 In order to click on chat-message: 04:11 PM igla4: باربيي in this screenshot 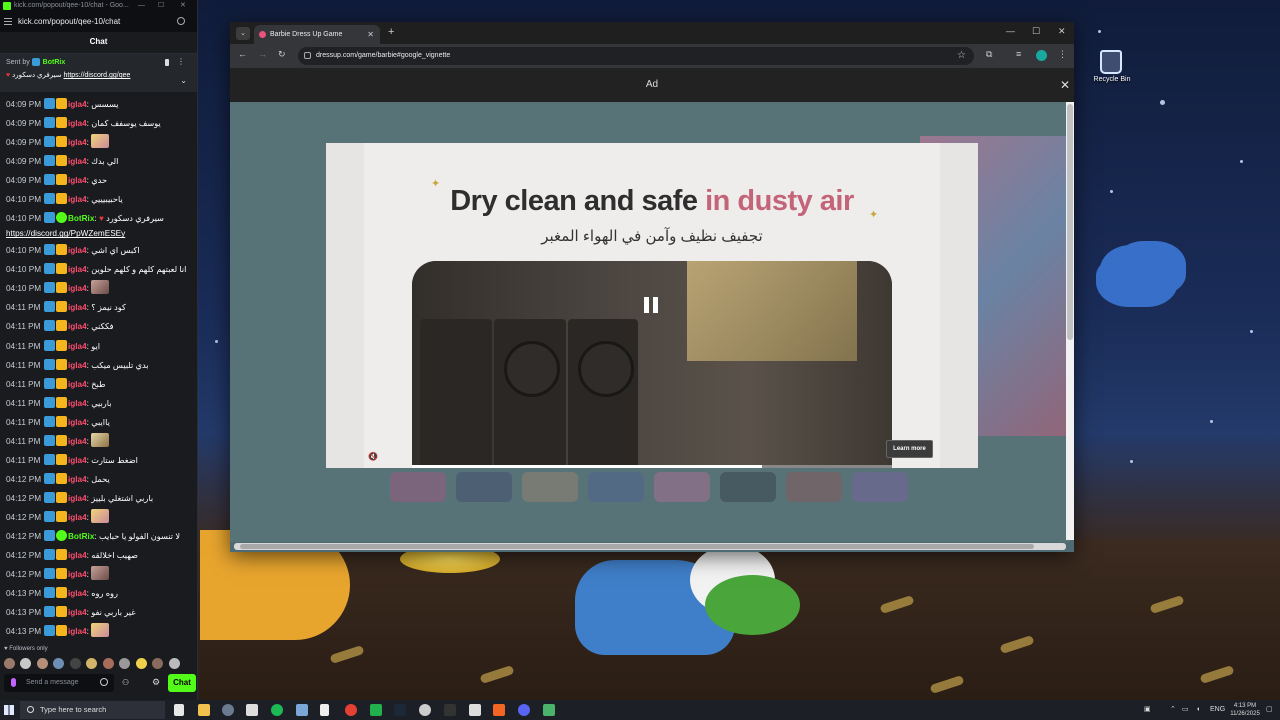, I will do `click(99, 403)`.